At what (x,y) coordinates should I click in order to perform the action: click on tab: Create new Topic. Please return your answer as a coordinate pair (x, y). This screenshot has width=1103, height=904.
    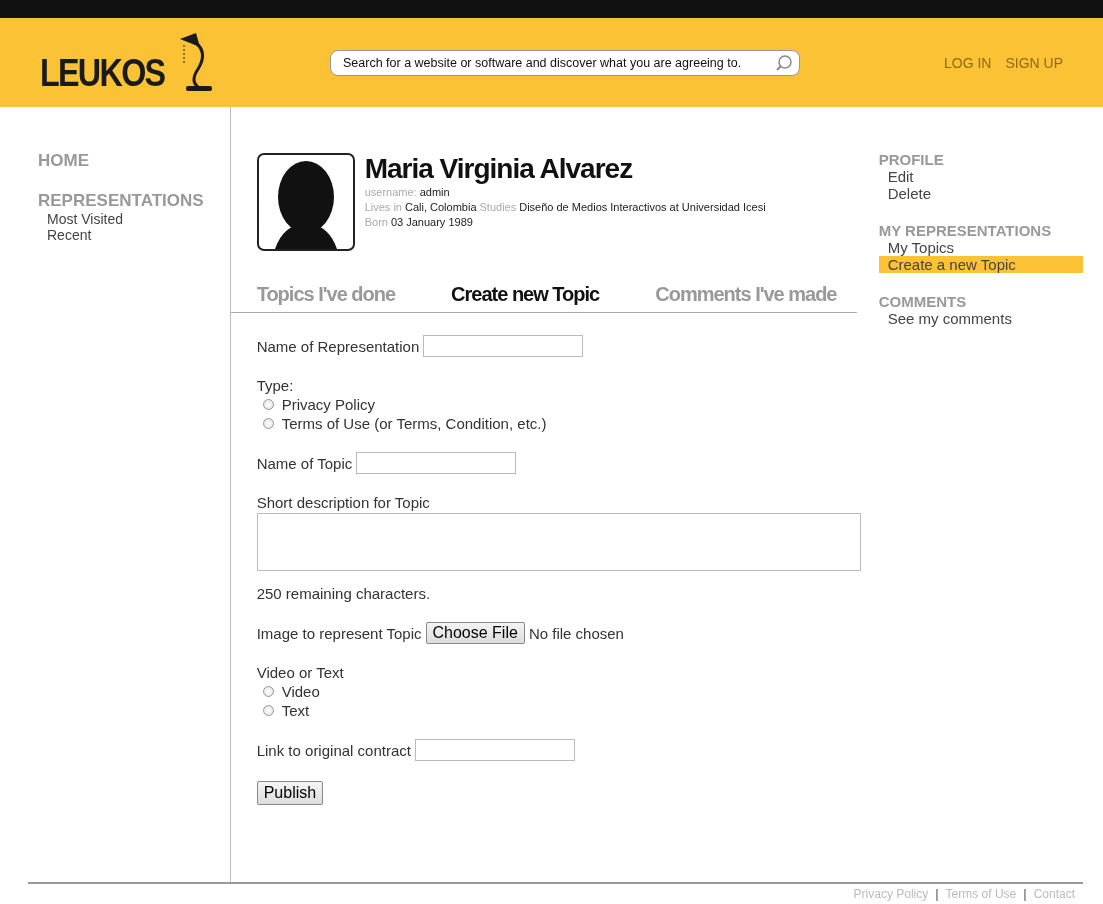
    Looking at the image, I should click on (525, 294).